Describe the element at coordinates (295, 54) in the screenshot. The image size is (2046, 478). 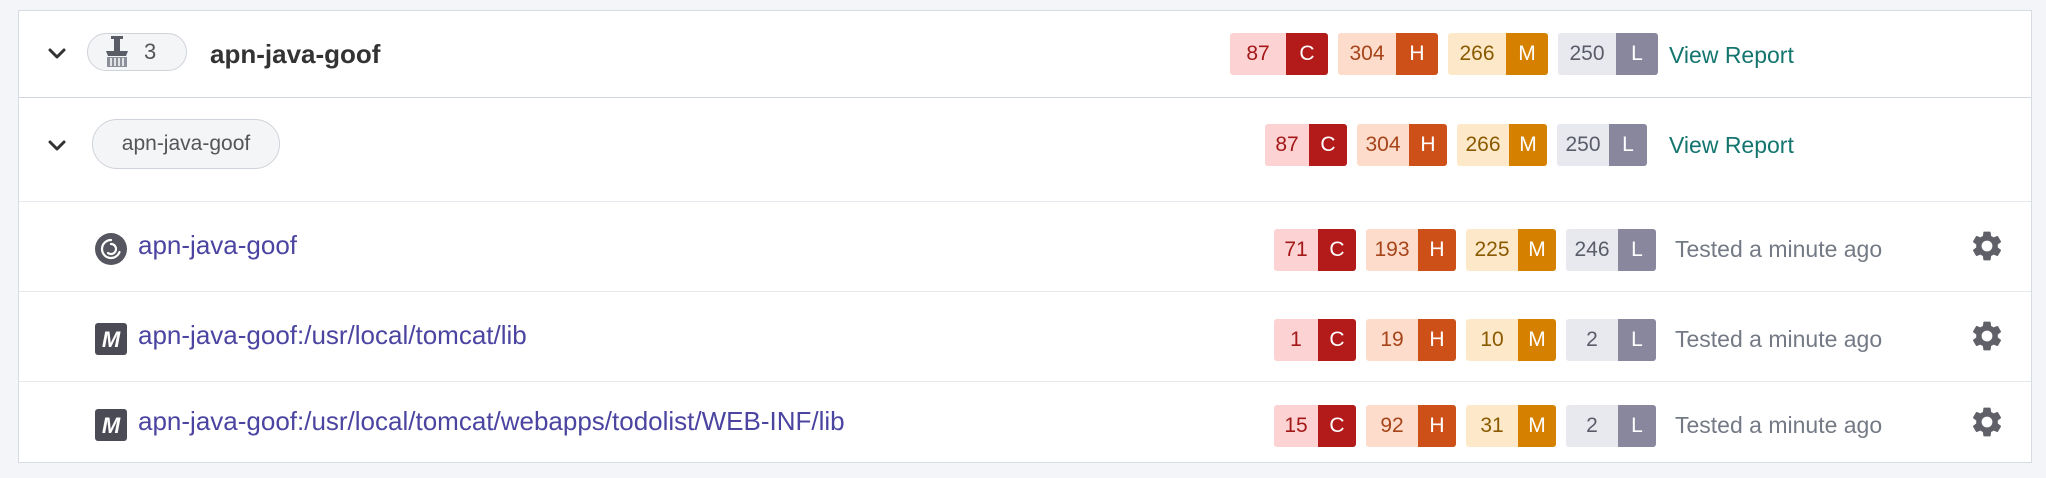
I see `group-title: apn-java-goof` at that location.